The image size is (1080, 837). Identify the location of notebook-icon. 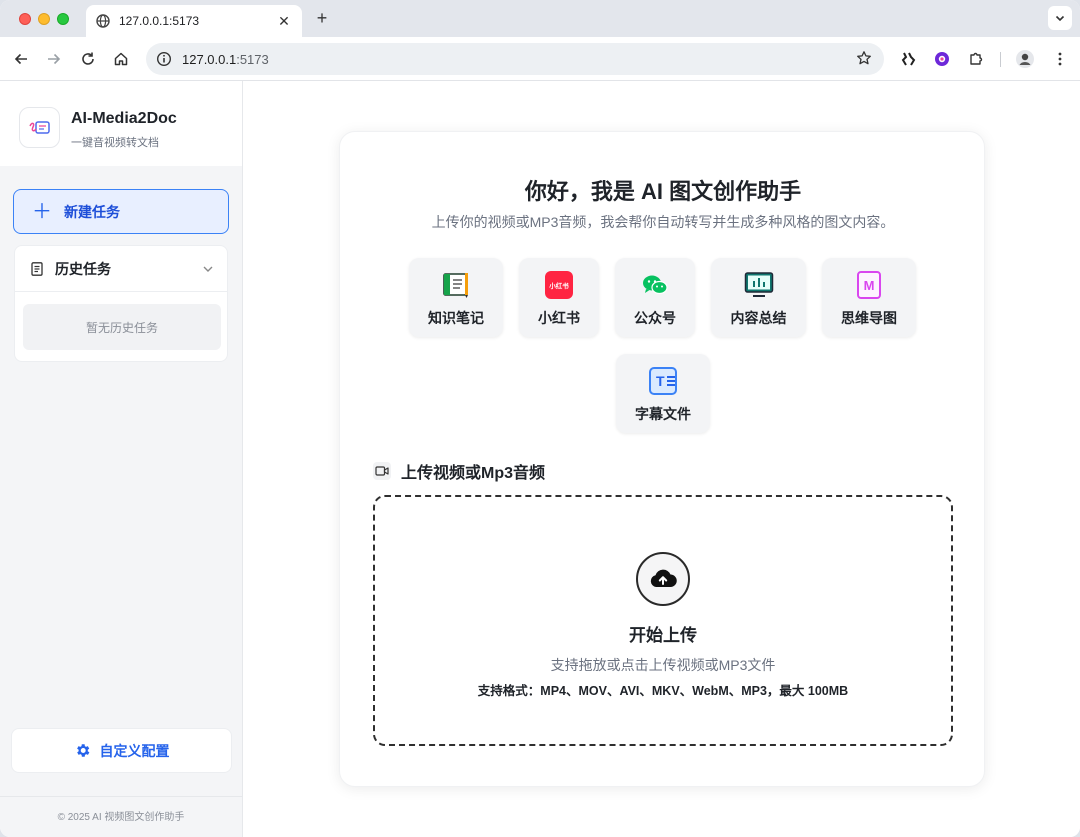
(456, 285).